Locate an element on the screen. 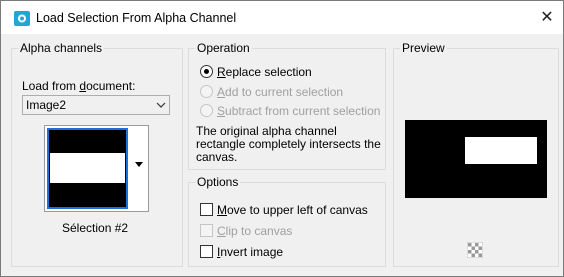  add-to-selection-label: Add to current selection is located at coordinates (280, 92).